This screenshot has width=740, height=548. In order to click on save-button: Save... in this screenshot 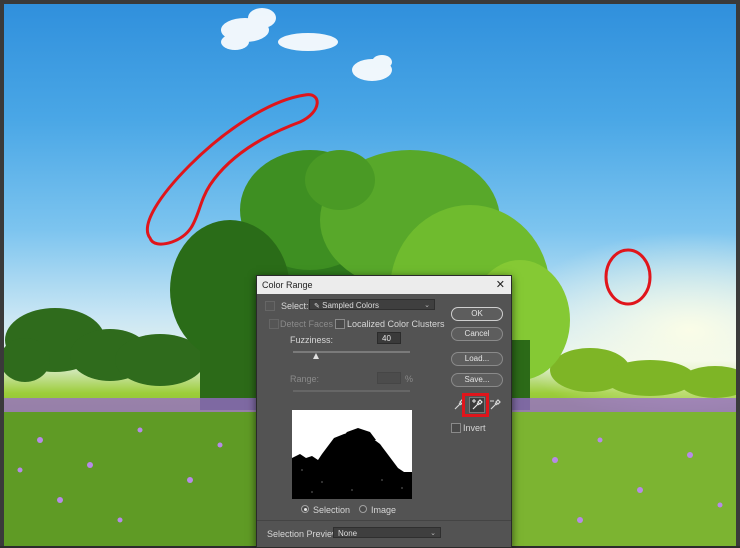, I will do `click(477, 380)`.